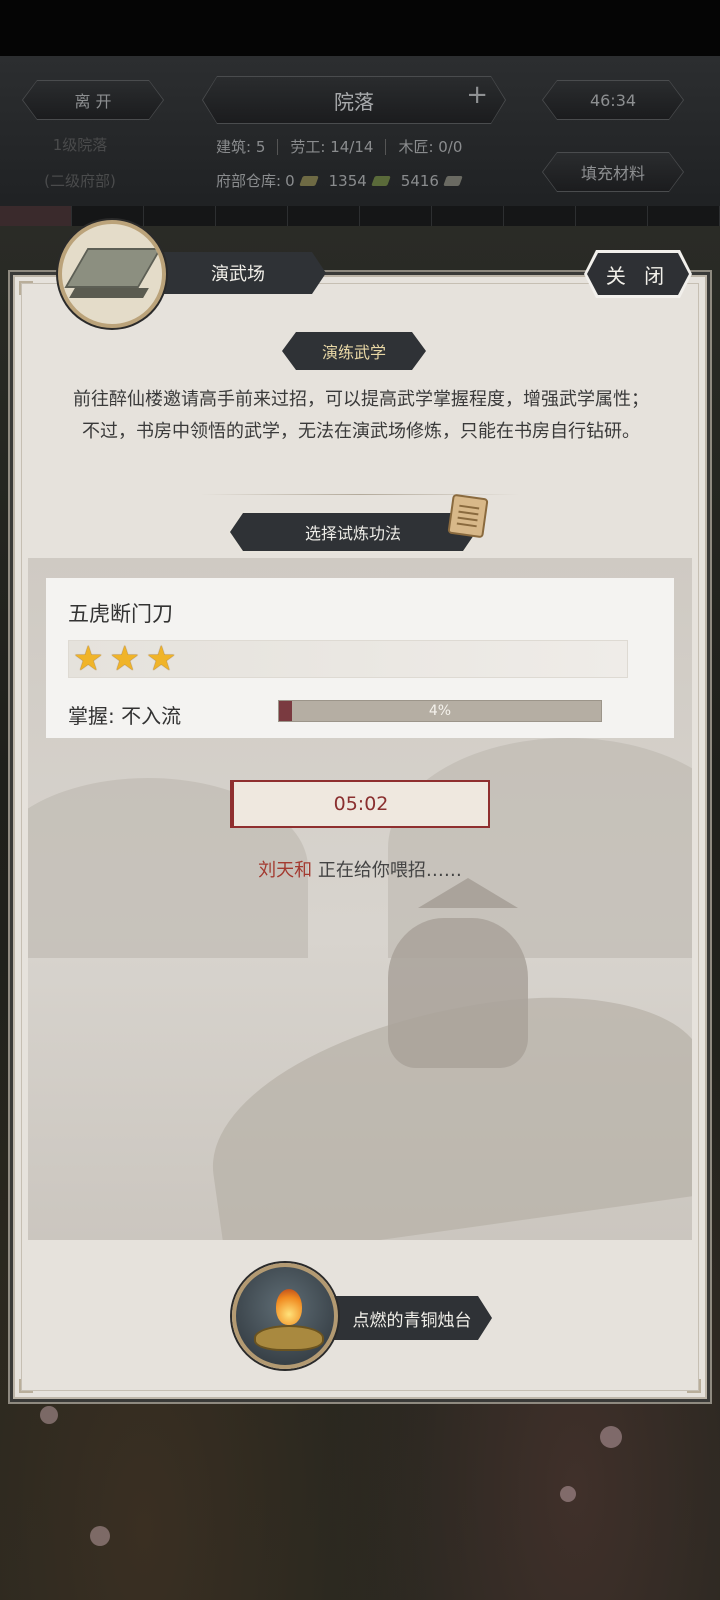 The height and width of the screenshot is (1600, 720). I want to click on leave-button: 离 开, so click(93, 100).